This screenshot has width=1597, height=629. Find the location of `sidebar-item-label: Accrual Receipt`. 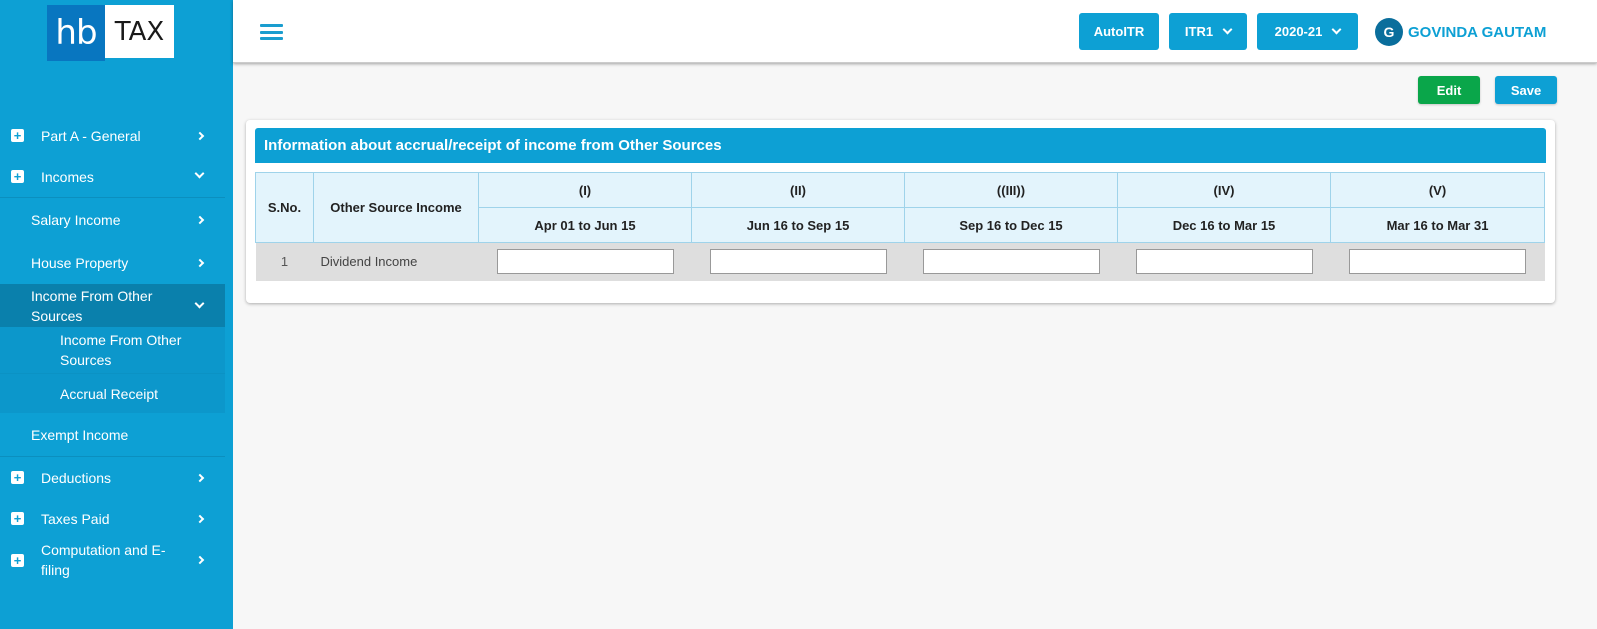

sidebar-item-label: Accrual Receipt is located at coordinates (109, 393).